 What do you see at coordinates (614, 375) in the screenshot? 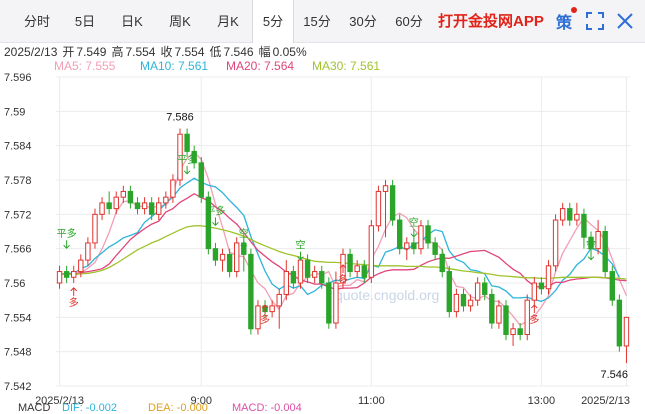
I see `last-price-label: 7.546` at bounding box center [614, 375].